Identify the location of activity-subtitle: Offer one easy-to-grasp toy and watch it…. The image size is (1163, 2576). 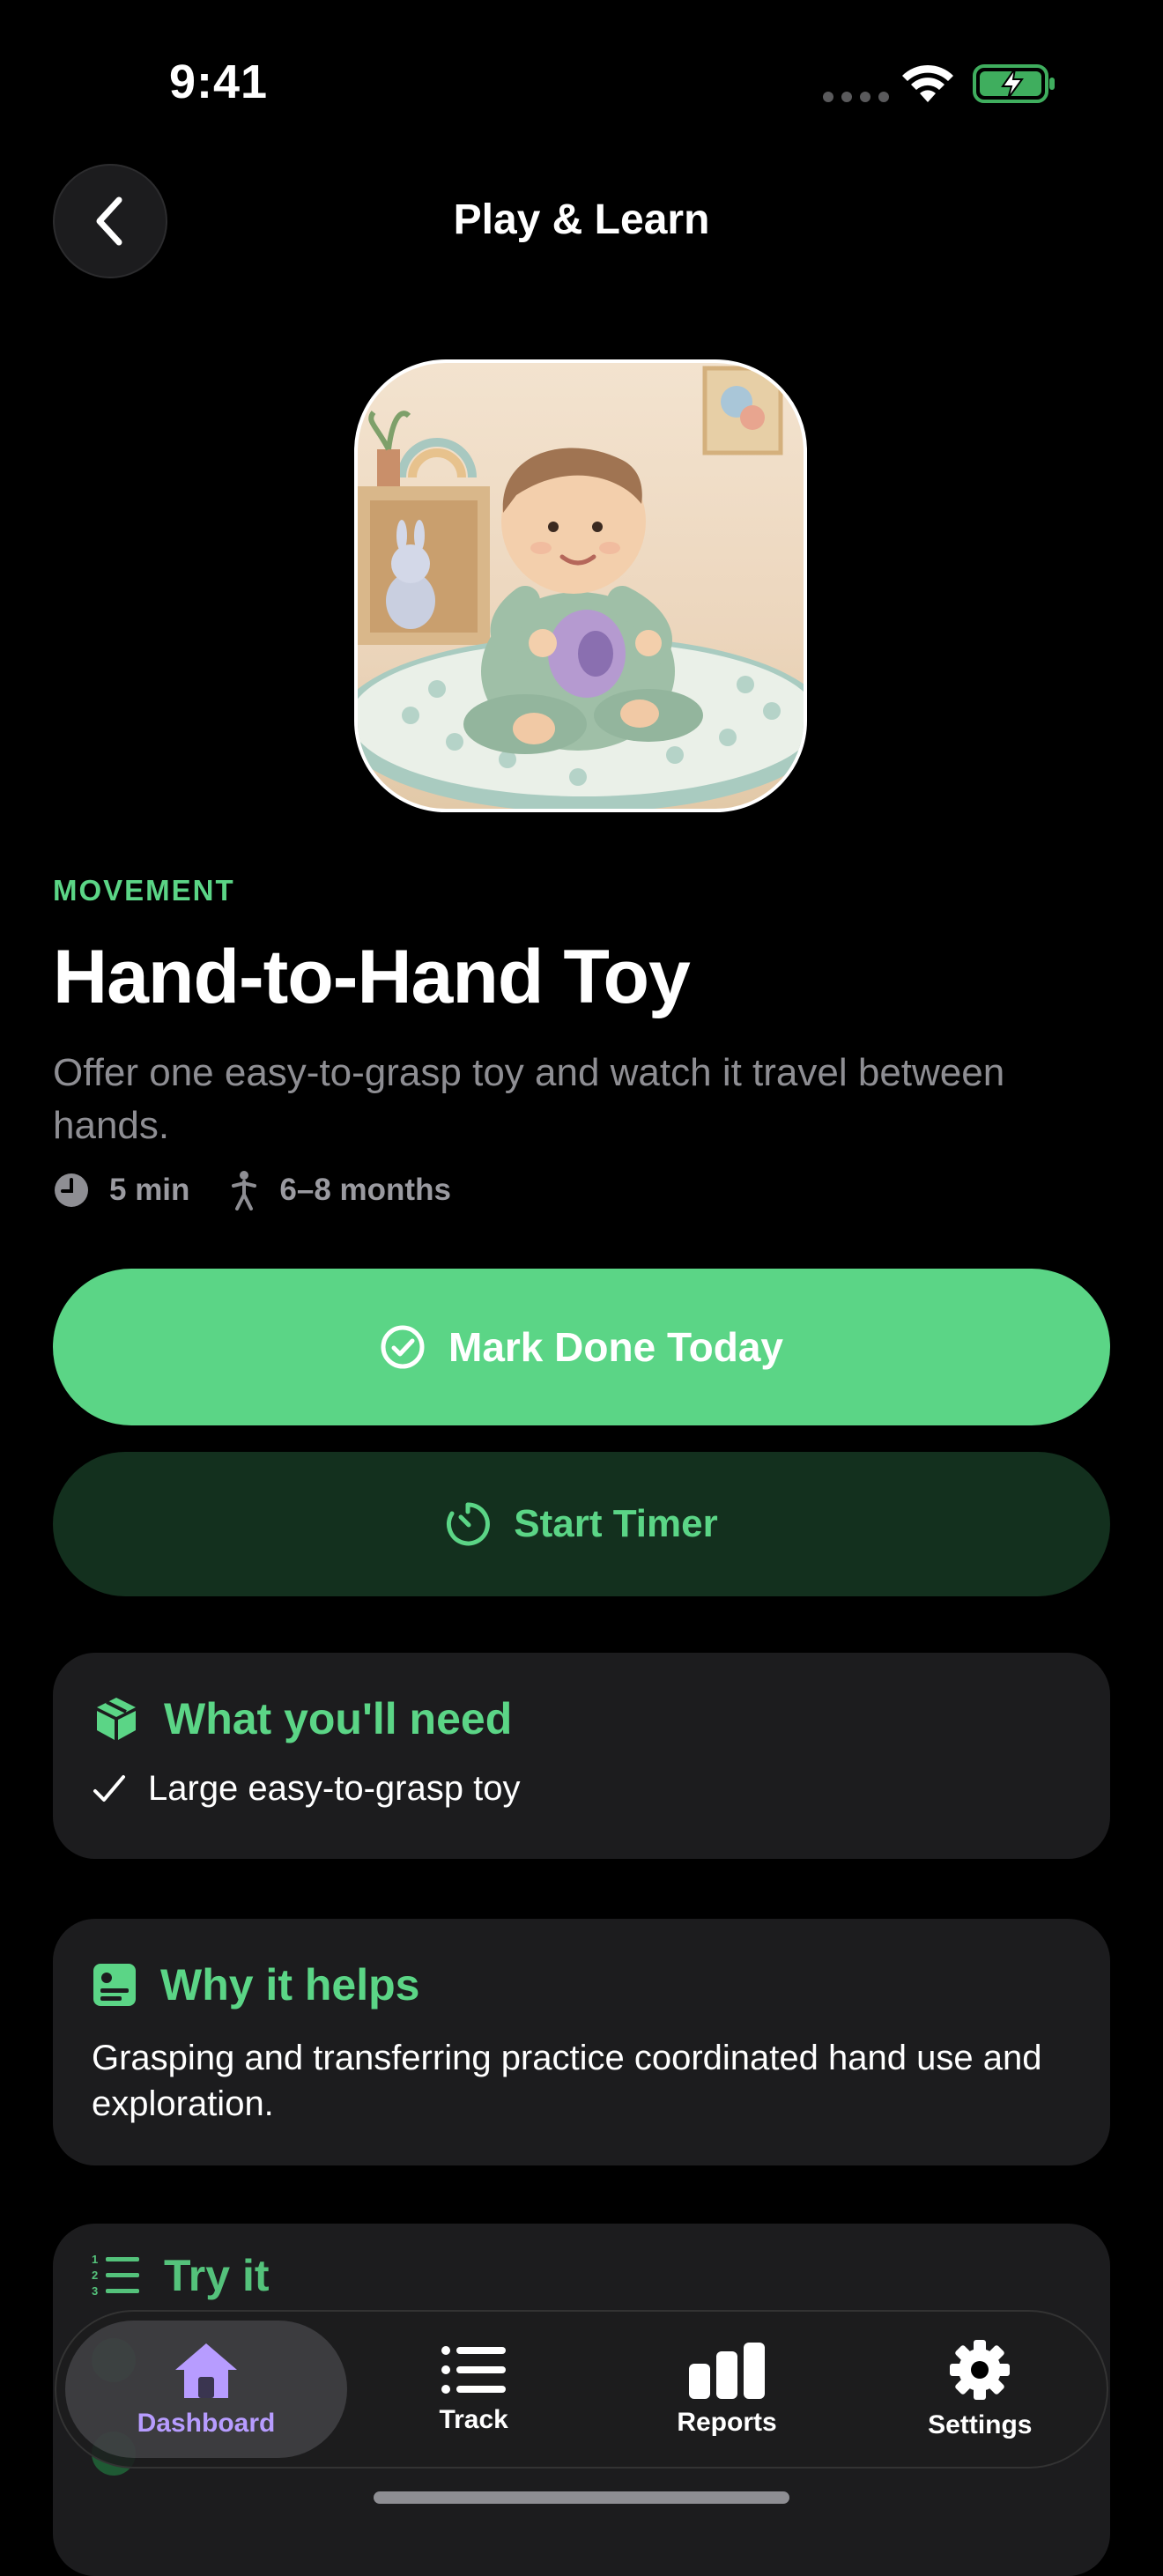
(529, 1099).